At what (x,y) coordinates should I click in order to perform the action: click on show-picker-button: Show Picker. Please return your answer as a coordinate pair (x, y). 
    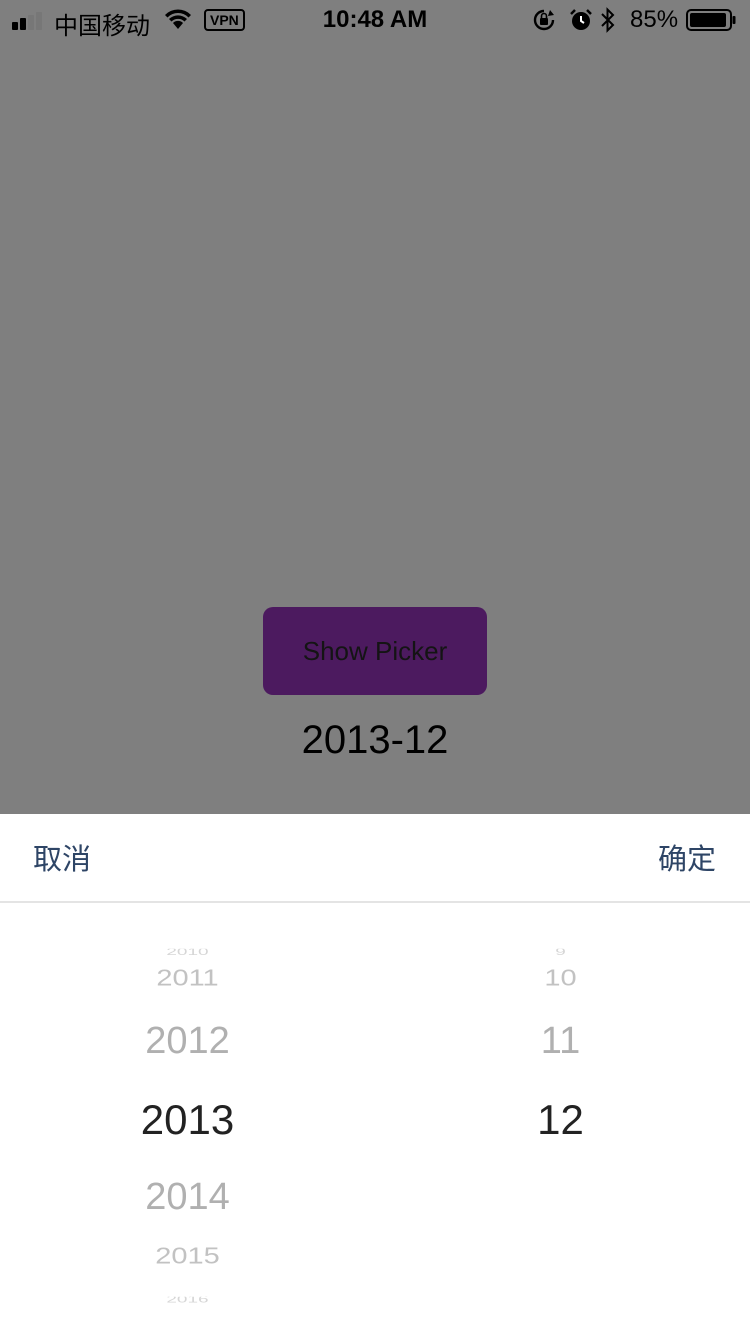
    Looking at the image, I should click on (375, 651).